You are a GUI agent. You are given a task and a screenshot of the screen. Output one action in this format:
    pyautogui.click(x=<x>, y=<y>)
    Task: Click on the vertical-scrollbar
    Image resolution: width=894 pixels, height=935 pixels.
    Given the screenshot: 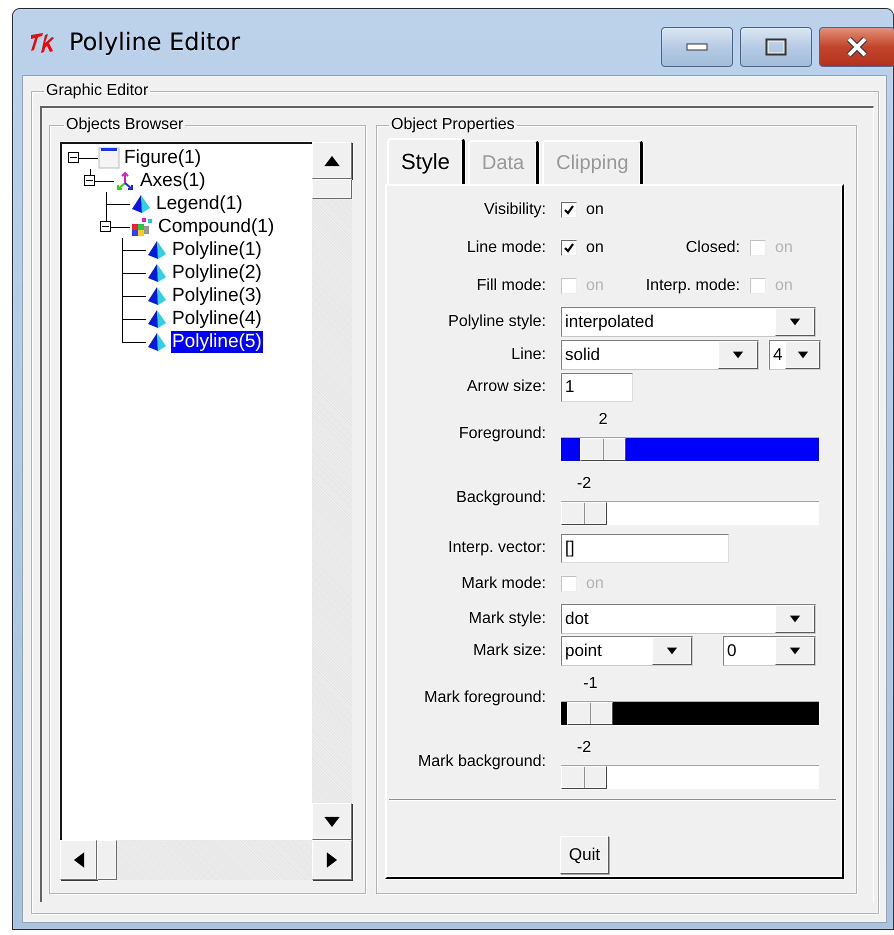 What is the action you would take?
    pyautogui.click(x=332, y=491)
    